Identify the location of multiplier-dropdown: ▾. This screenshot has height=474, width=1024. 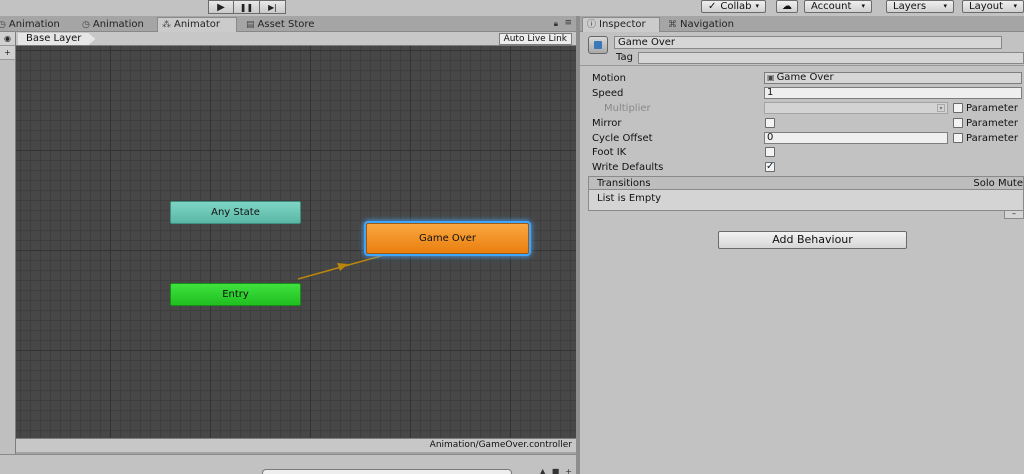
(856, 108).